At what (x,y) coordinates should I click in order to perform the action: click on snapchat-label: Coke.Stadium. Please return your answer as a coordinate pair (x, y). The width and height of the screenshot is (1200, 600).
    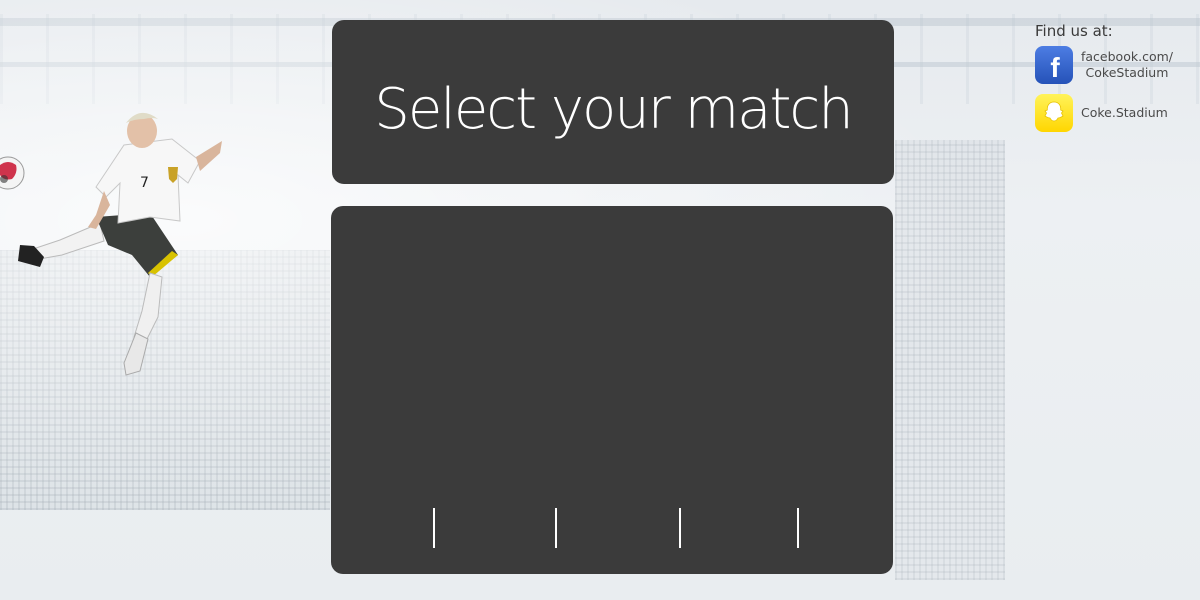
    Looking at the image, I should click on (1124, 113).